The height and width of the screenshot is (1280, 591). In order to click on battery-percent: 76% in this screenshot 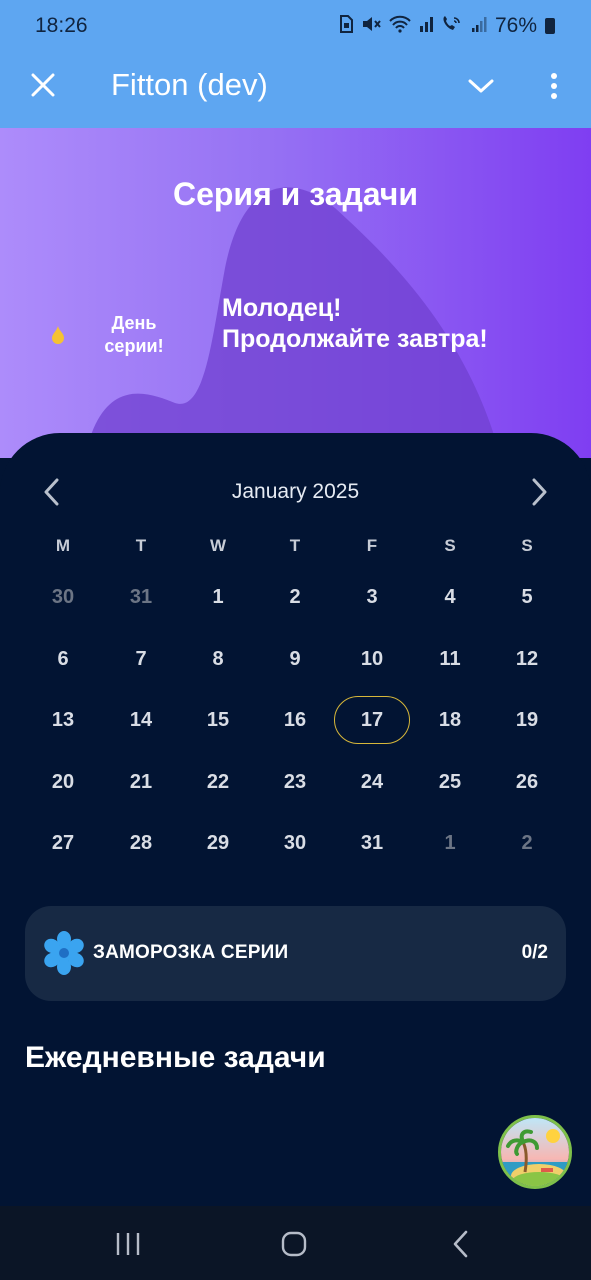, I will do `click(515, 25)`.